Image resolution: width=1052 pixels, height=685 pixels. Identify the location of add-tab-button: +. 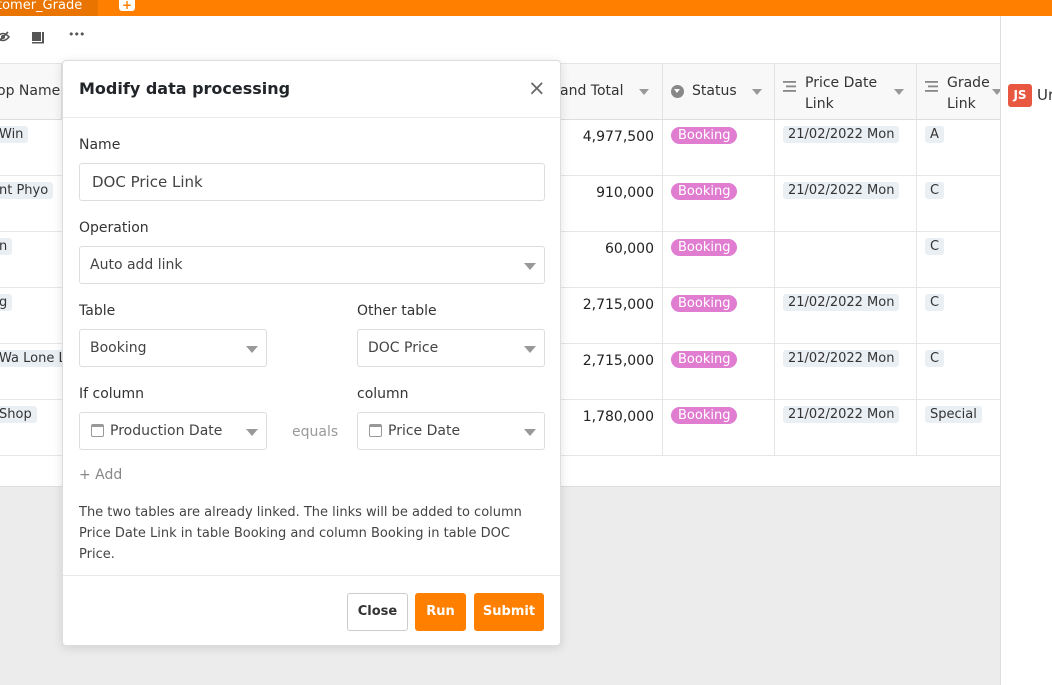
(127, 5).